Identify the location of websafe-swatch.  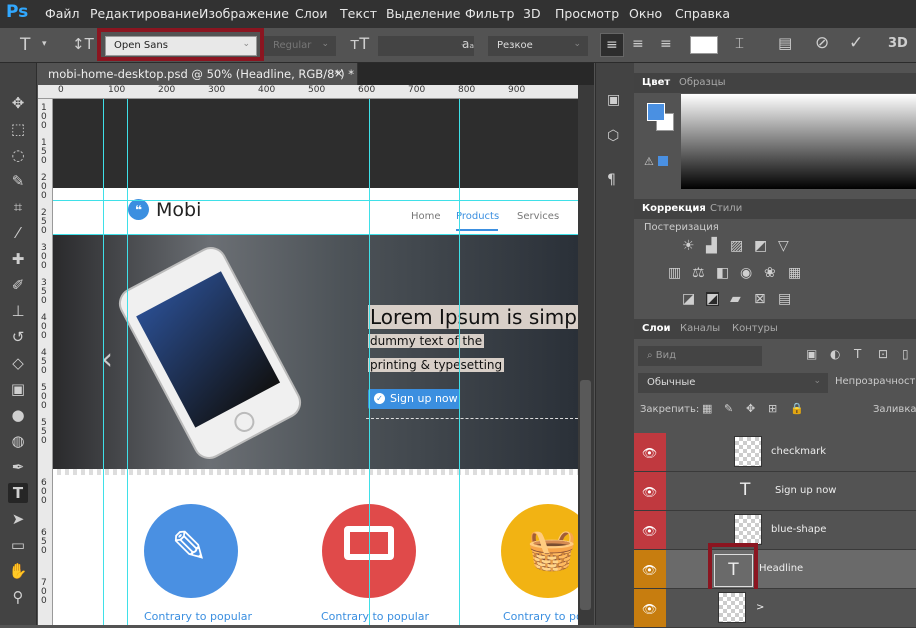
(663, 161).